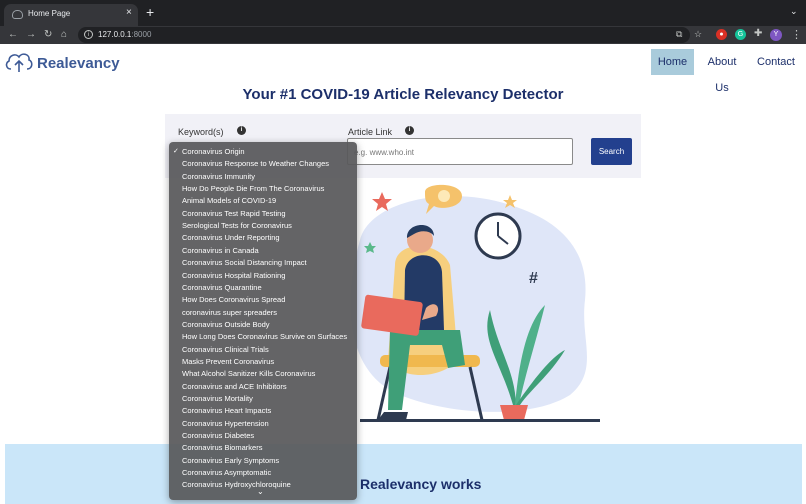 The height and width of the screenshot is (504, 806). I want to click on address-bar: i 127.0.0.1:8000 ⧉ ☆, so click(390, 35).